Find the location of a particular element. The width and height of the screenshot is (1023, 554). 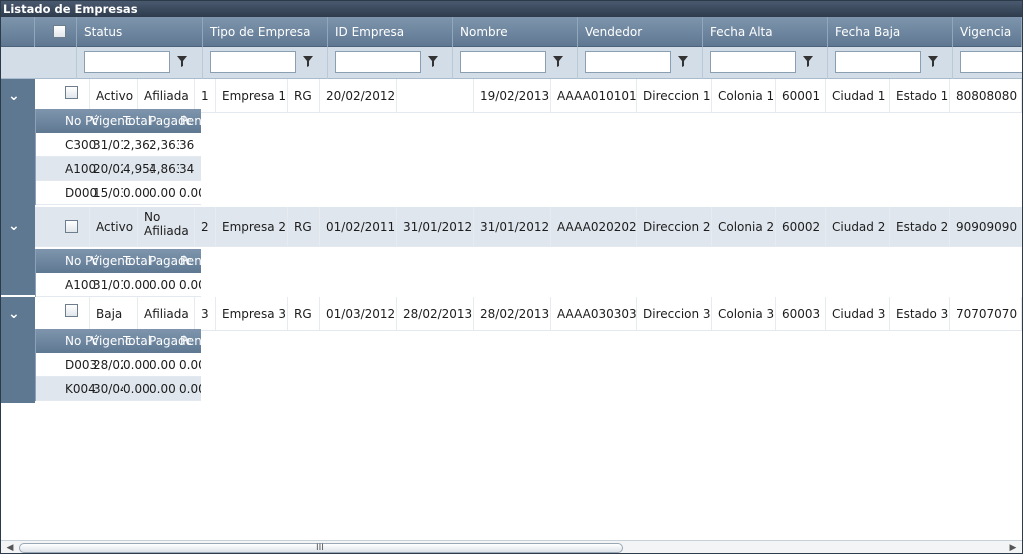

column-header-tipo-empresa: Tipo de Empresa is located at coordinates (265, 32).